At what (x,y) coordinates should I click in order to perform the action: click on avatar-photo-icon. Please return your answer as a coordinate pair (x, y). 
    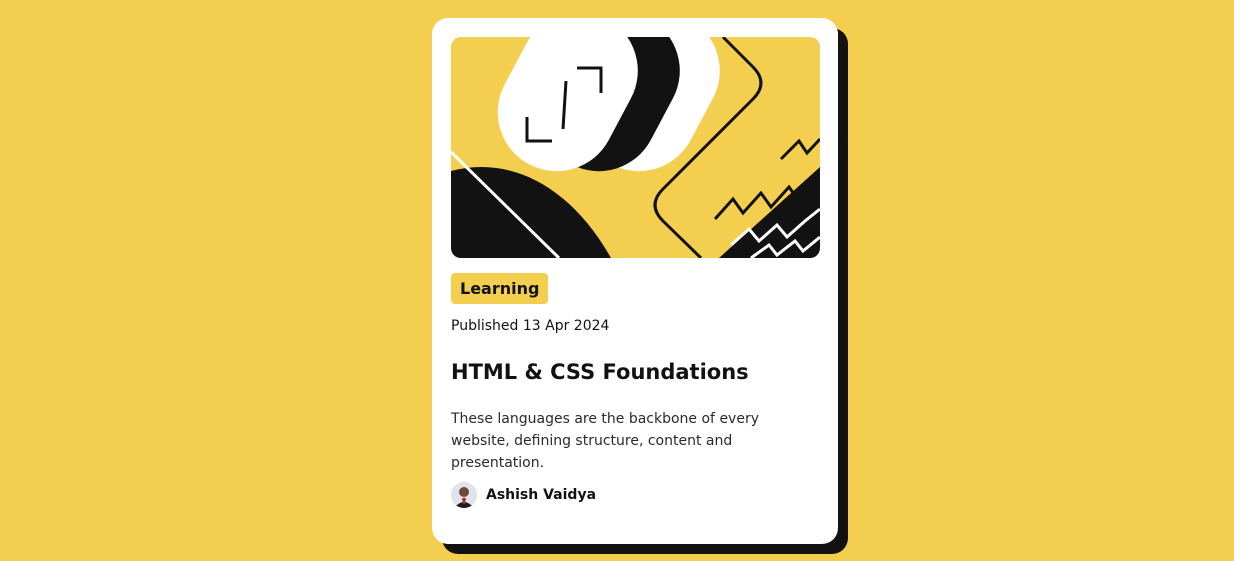
    Looking at the image, I should click on (464, 495).